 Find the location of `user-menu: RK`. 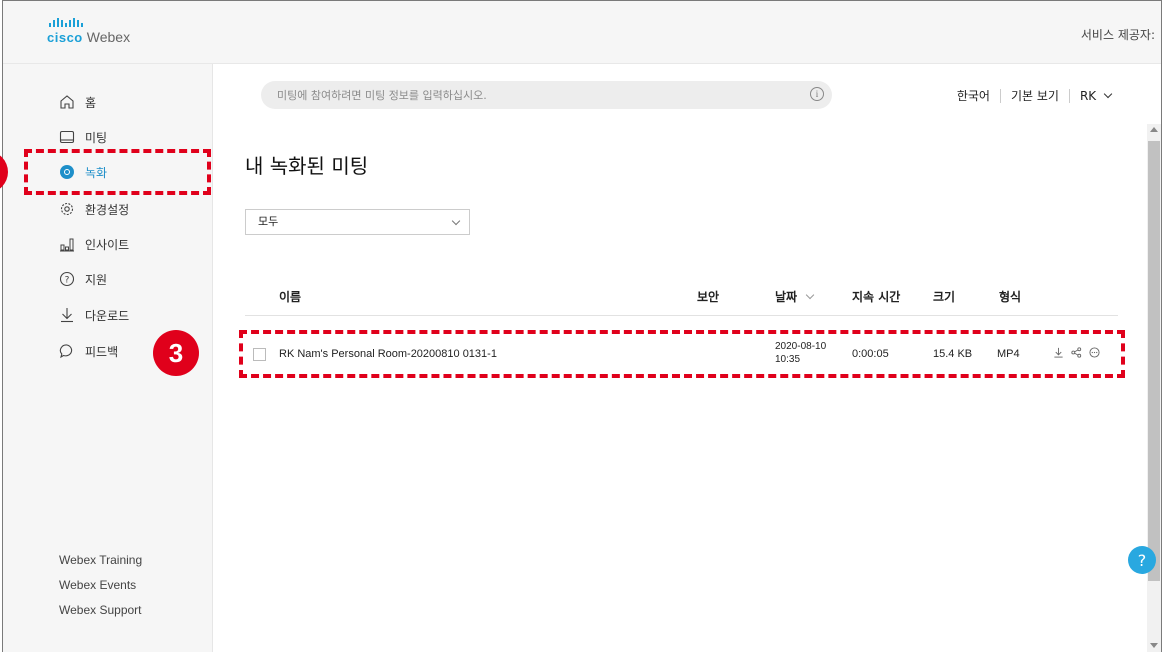

user-menu: RK is located at coordinates (1096, 95).